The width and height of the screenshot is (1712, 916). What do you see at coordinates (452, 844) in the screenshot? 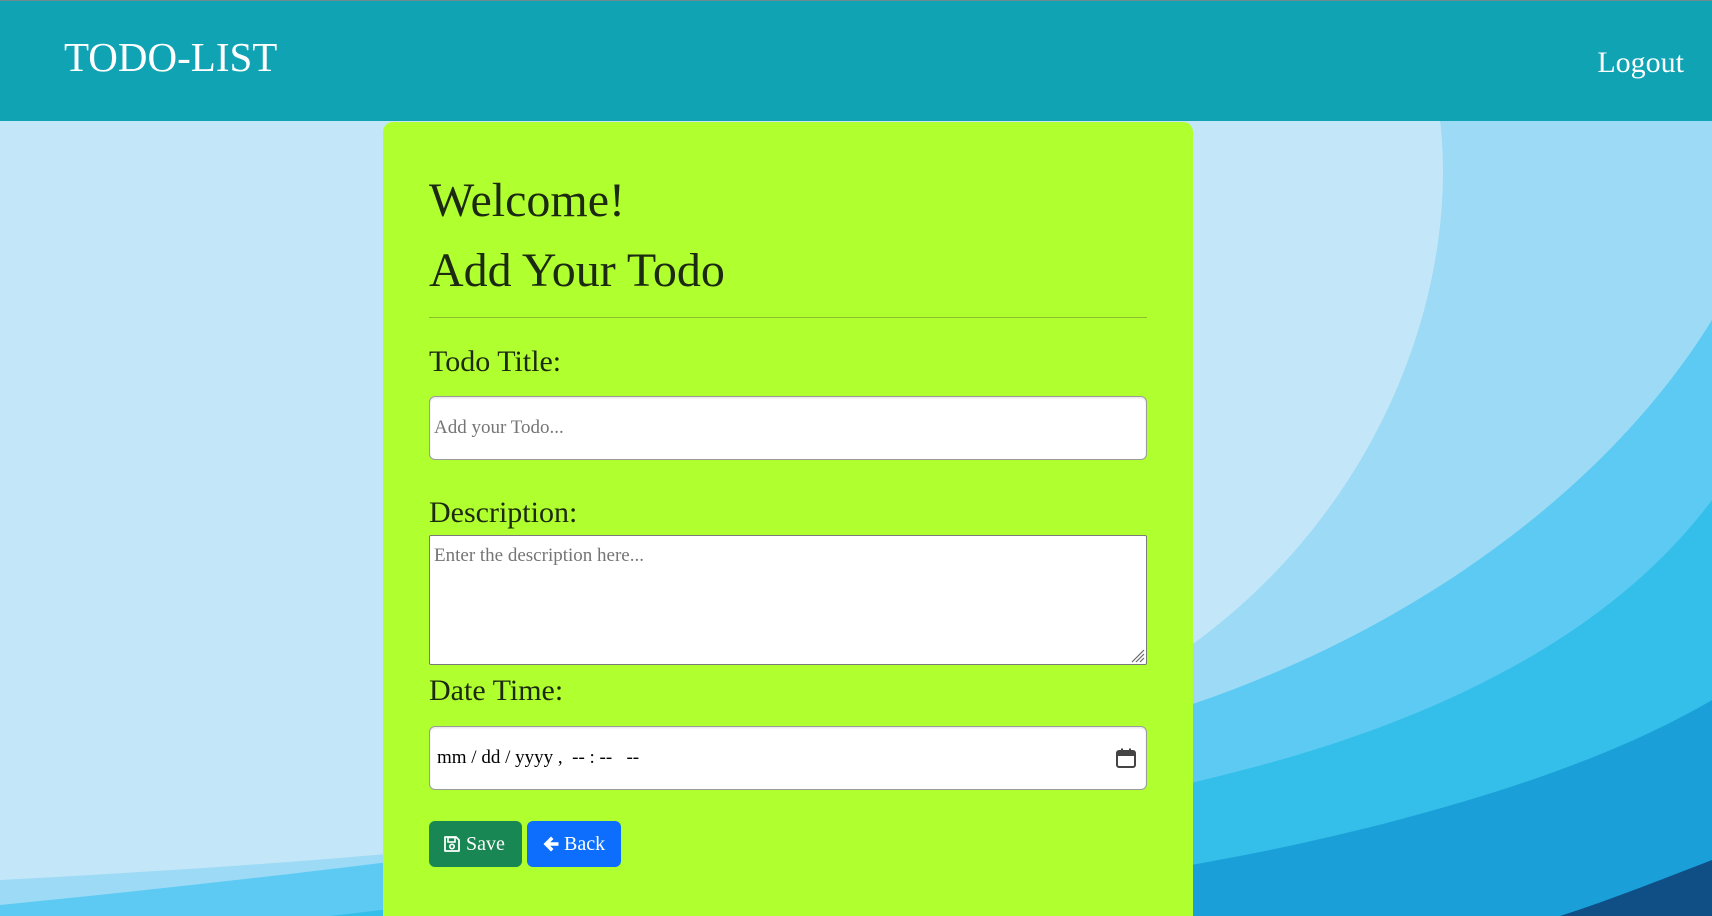
I see `save-icon` at bounding box center [452, 844].